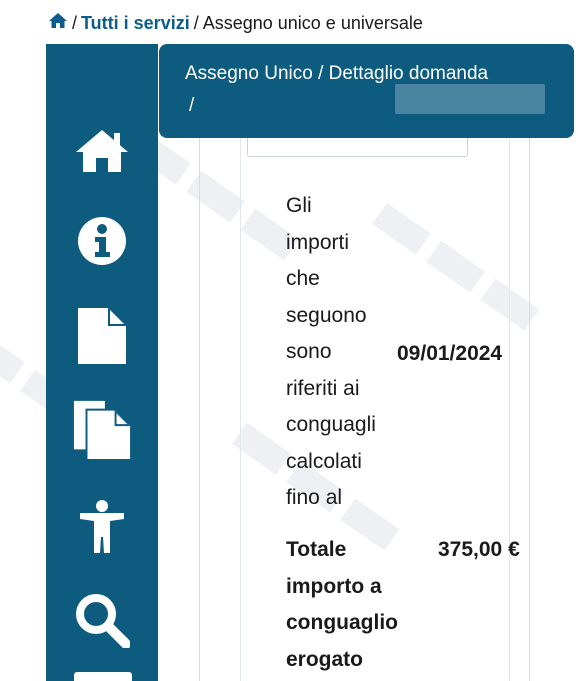  Describe the element at coordinates (103, 676) in the screenshot. I see `next-icon-partial` at that location.